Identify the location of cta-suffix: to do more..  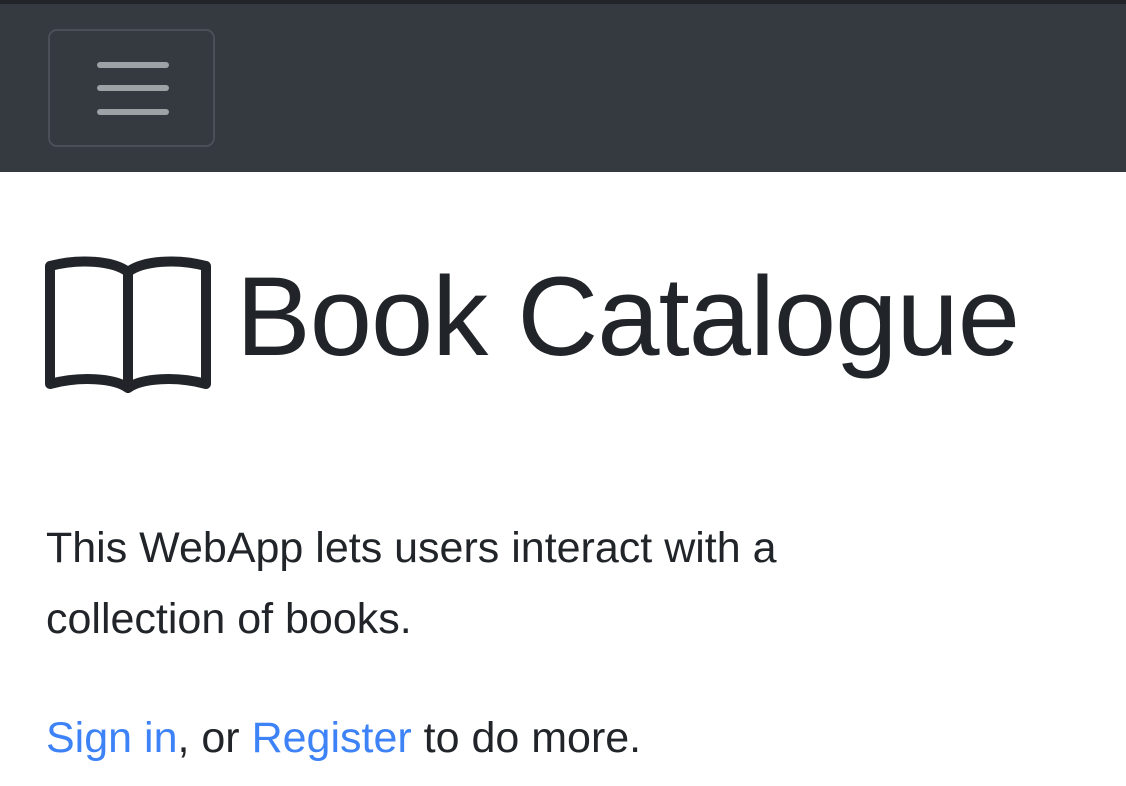
(526, 738).